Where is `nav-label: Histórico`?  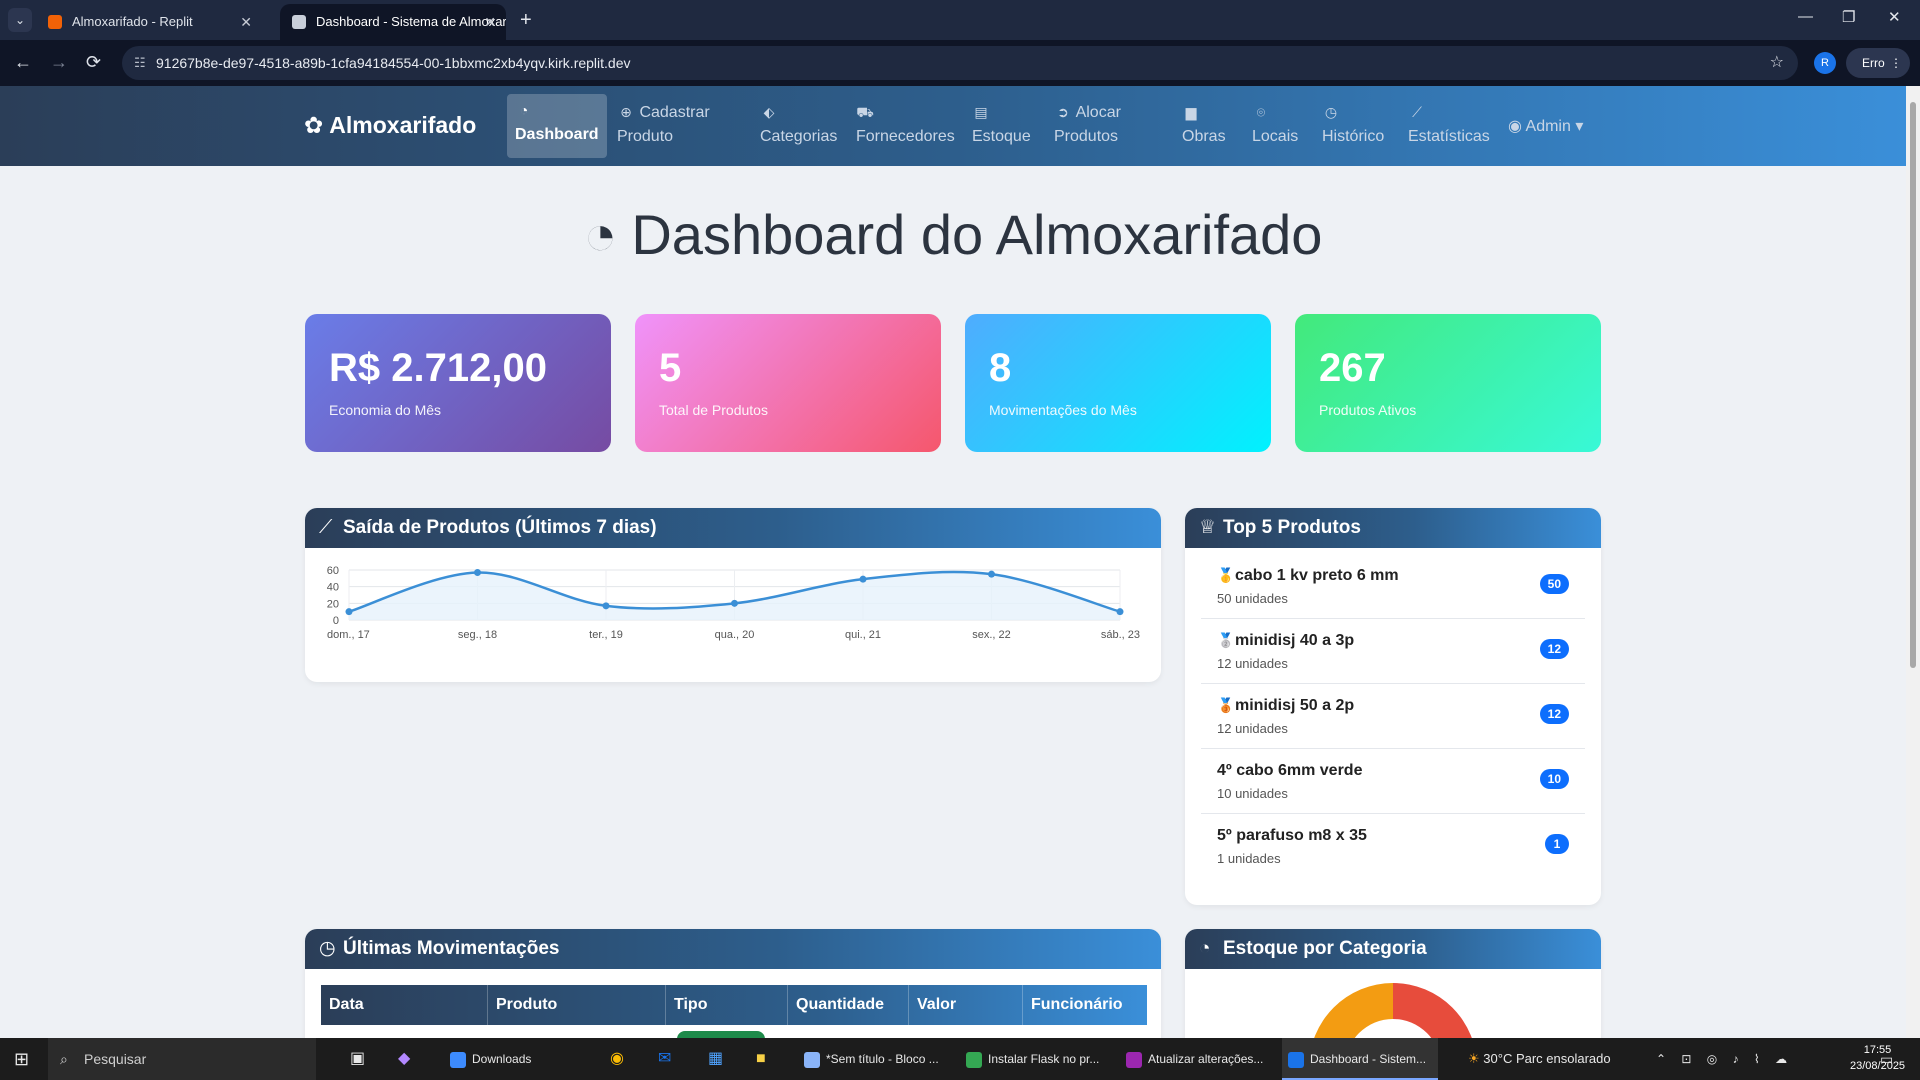
nav-label: Histórico is located at coordinates (1353, 136).